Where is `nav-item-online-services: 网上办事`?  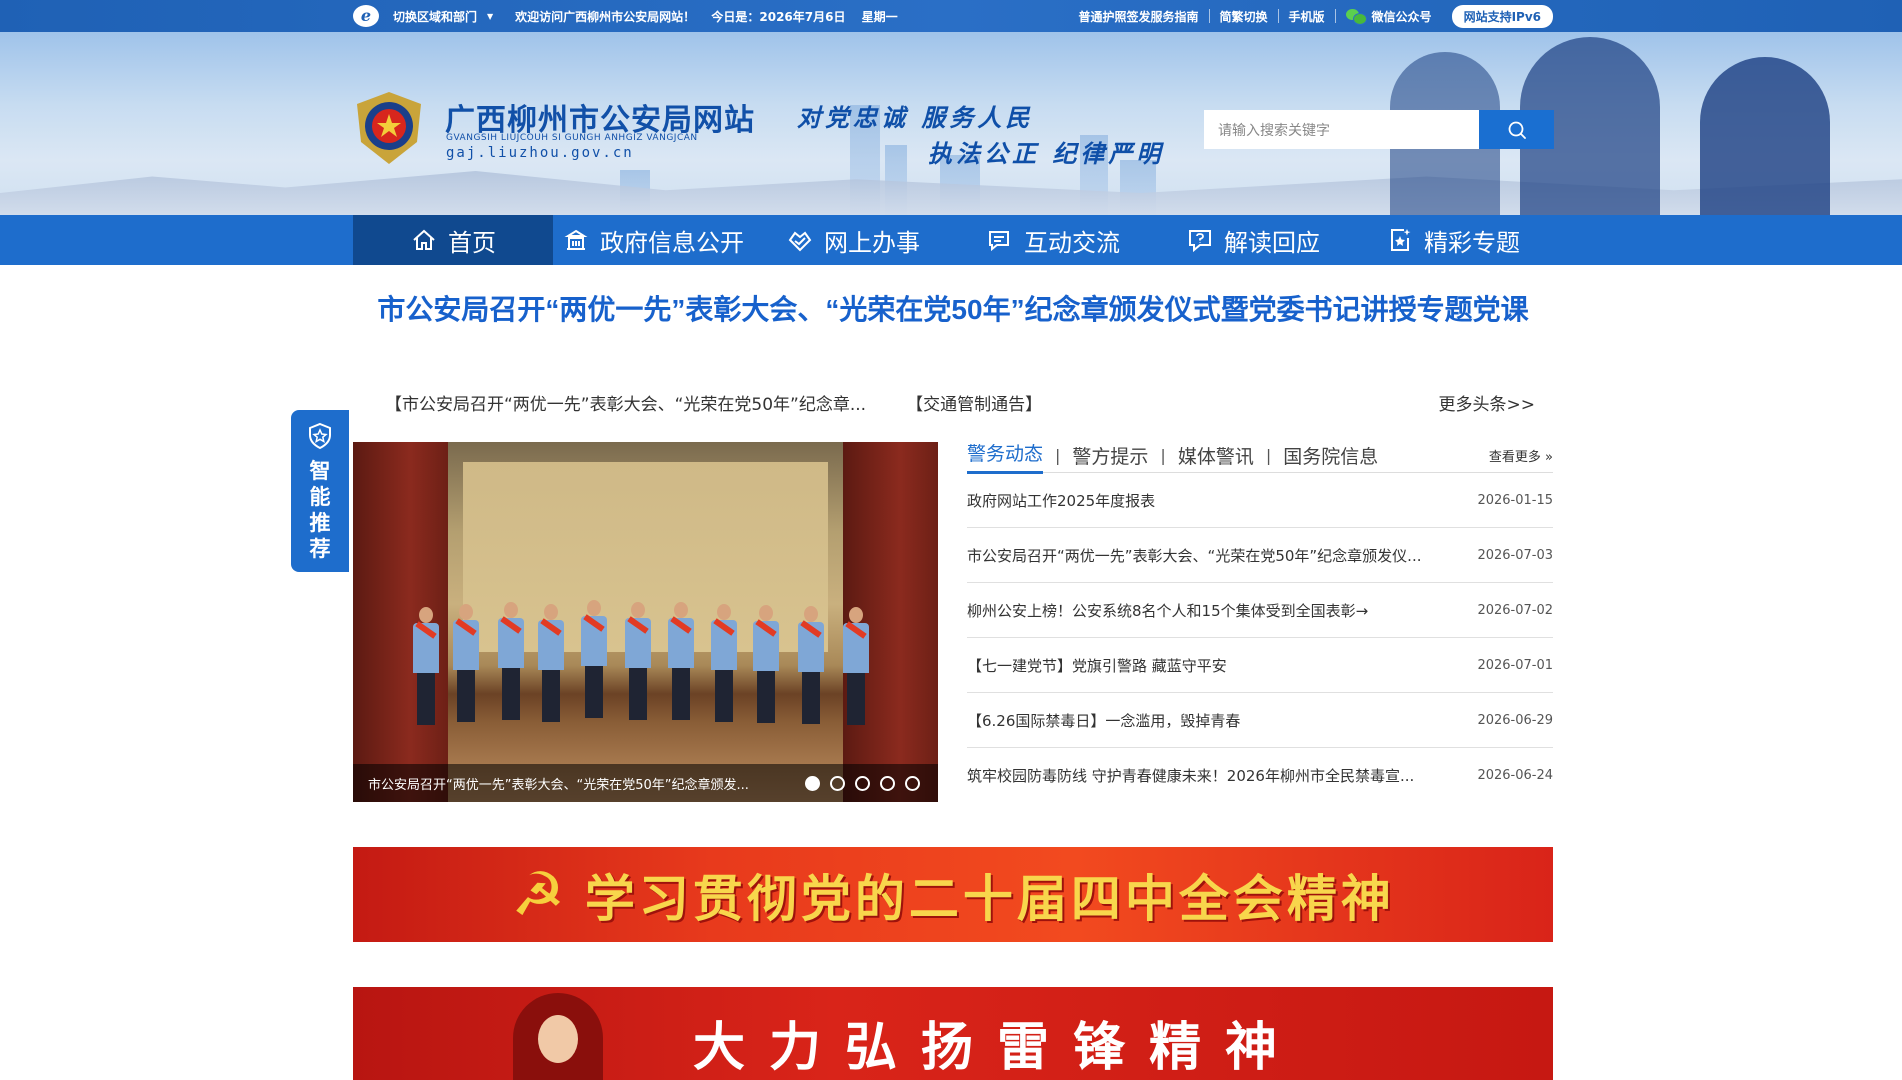 nav-item-online-services: 网上办事 is located at coordinates (853, 240).